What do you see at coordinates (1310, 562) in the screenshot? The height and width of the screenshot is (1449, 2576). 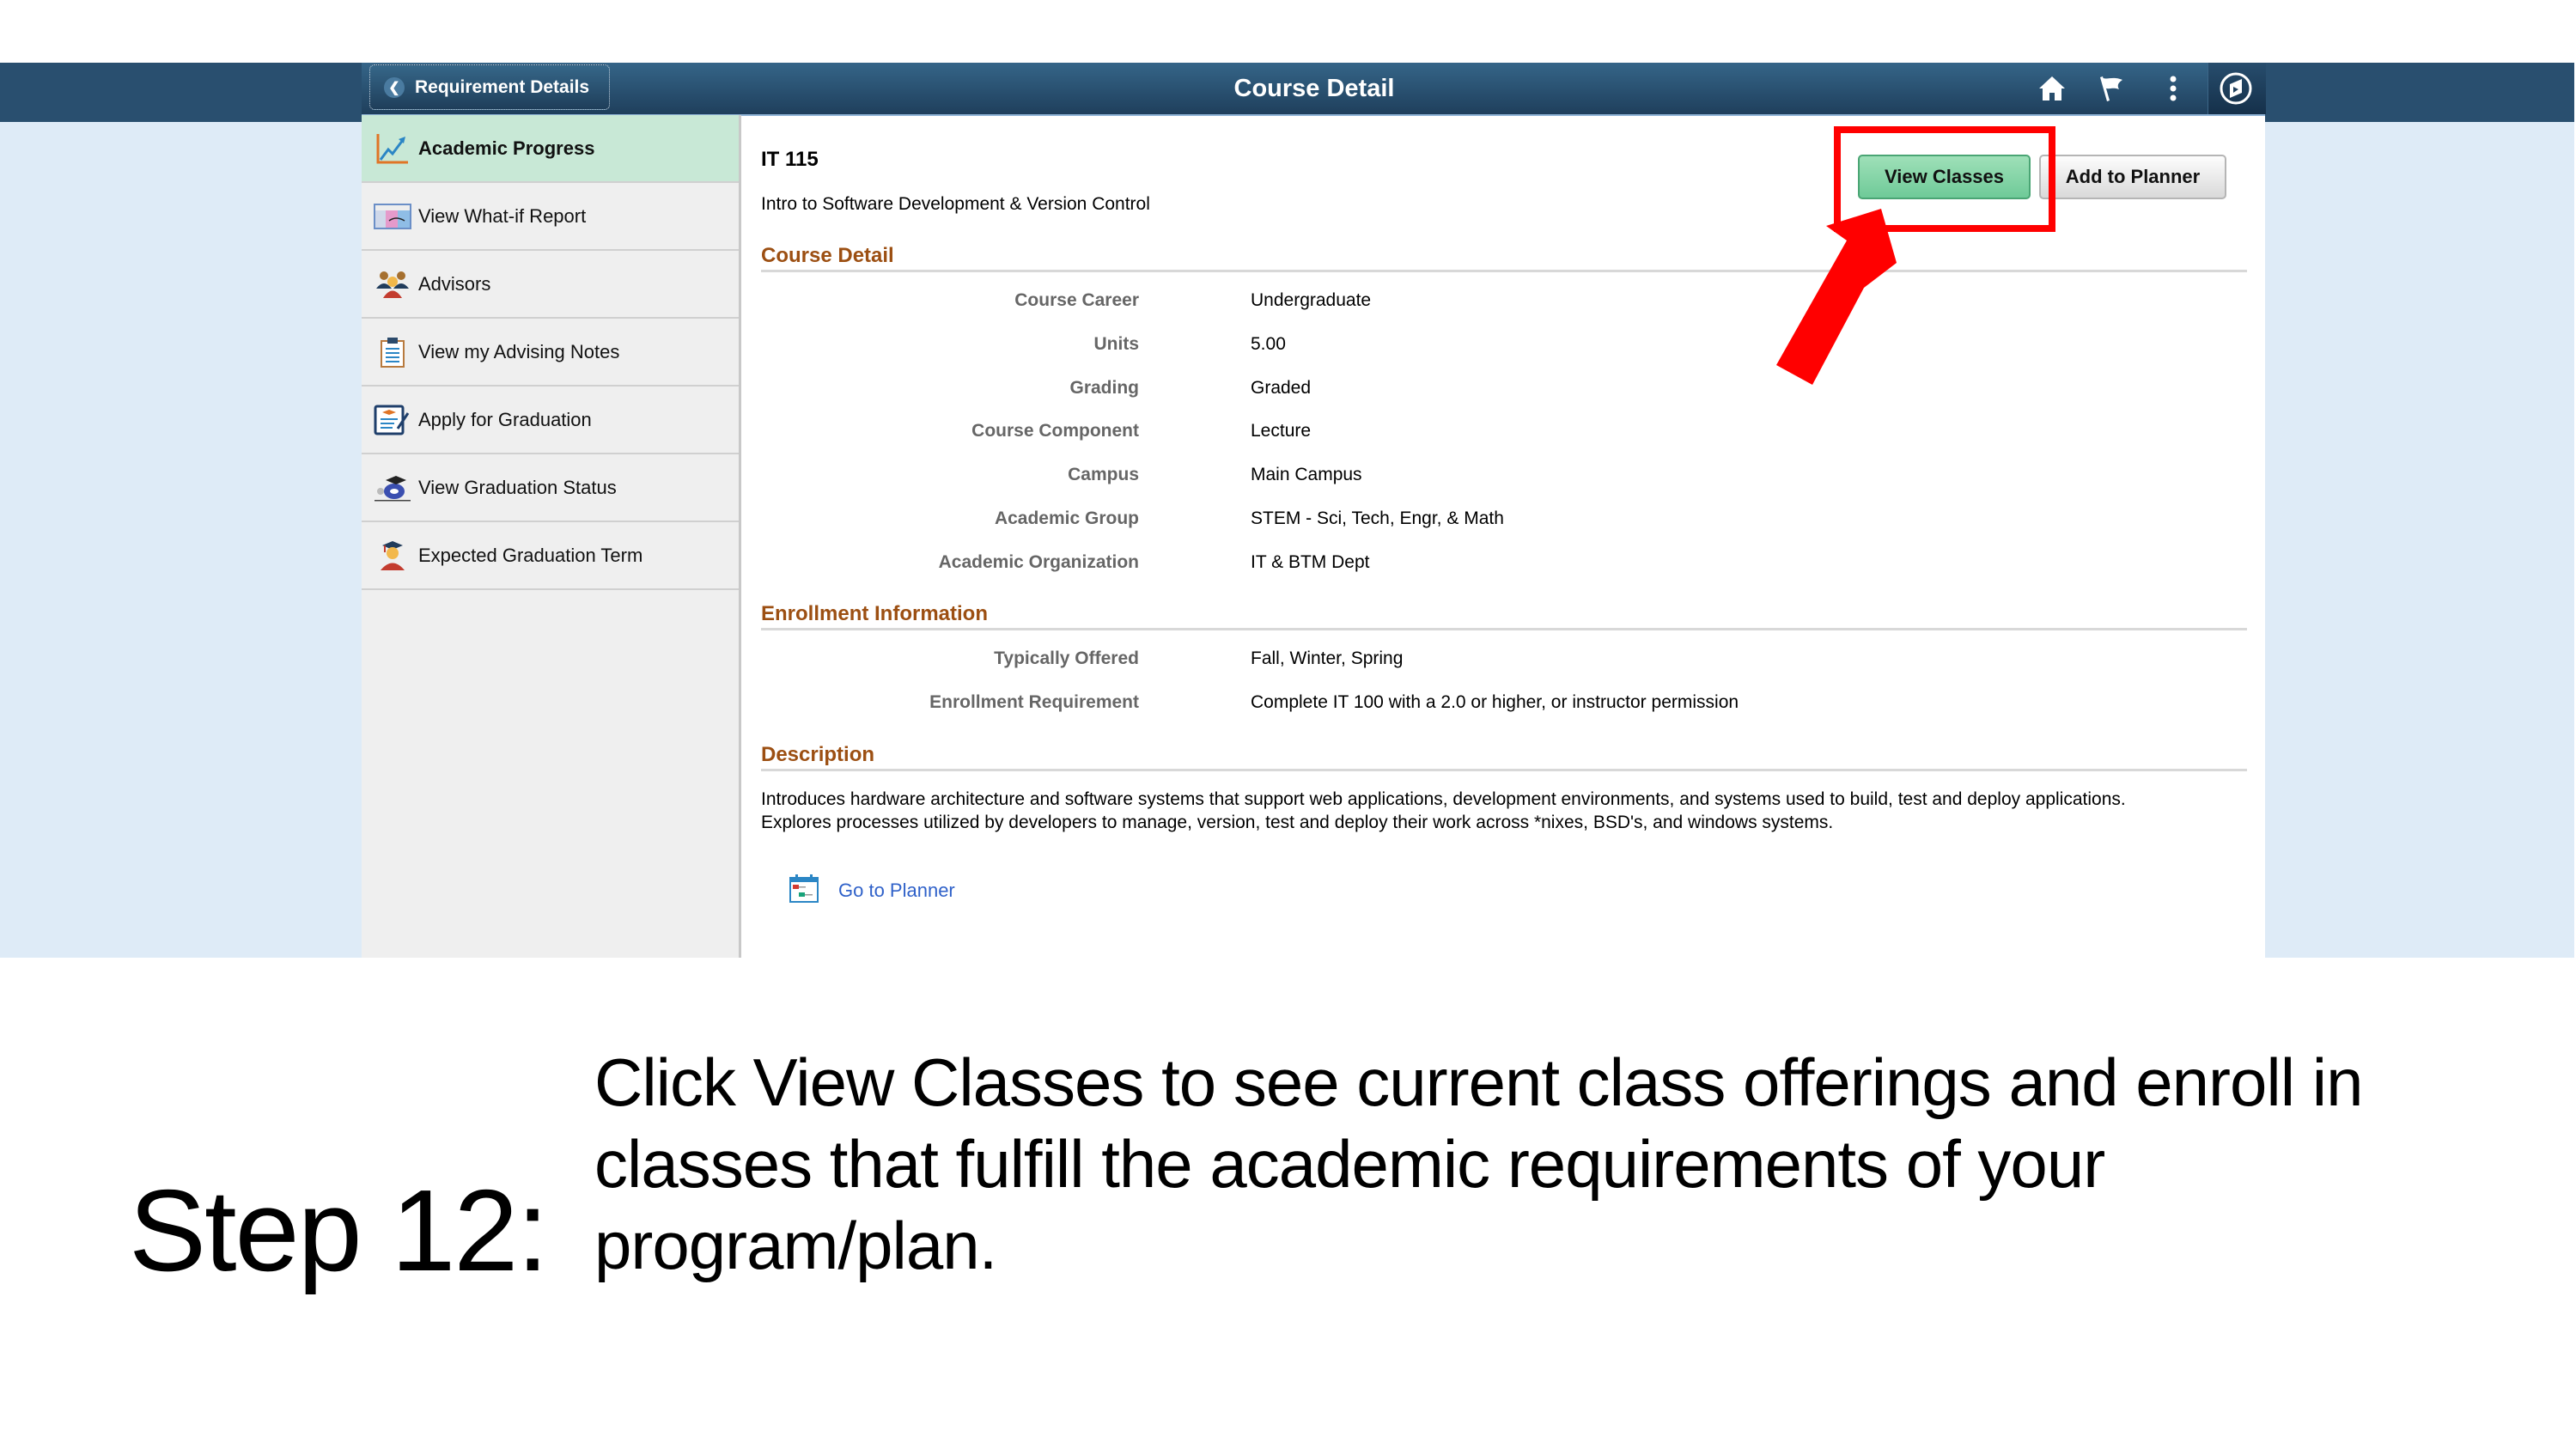 I see `field-value: IT & BTM Dept` at bounding box center [1310, 562].